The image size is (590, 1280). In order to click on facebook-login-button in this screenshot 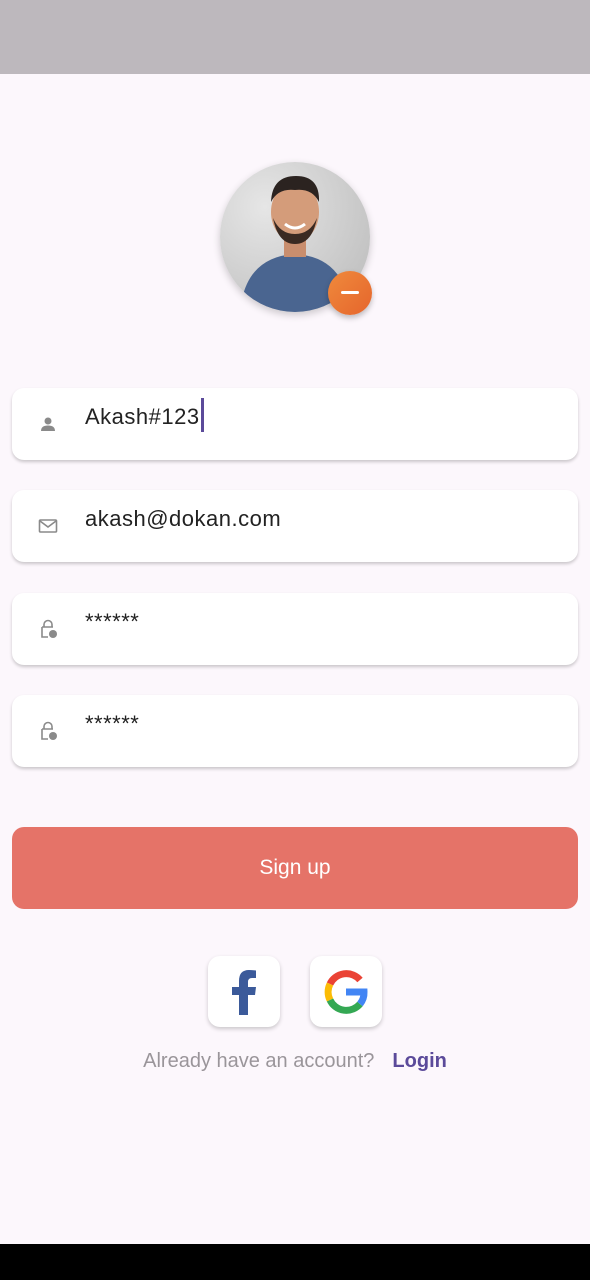, I will do `click(244, 991)`.